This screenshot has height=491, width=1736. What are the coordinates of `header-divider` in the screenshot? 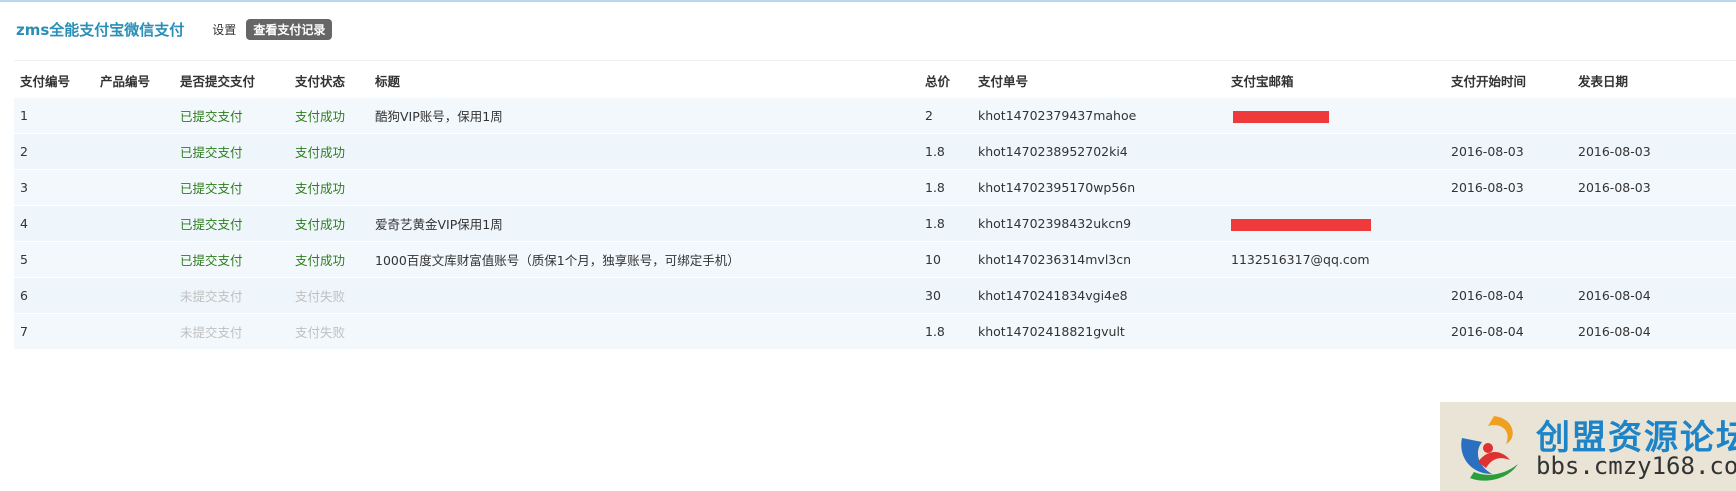 It's located at (875, 60).